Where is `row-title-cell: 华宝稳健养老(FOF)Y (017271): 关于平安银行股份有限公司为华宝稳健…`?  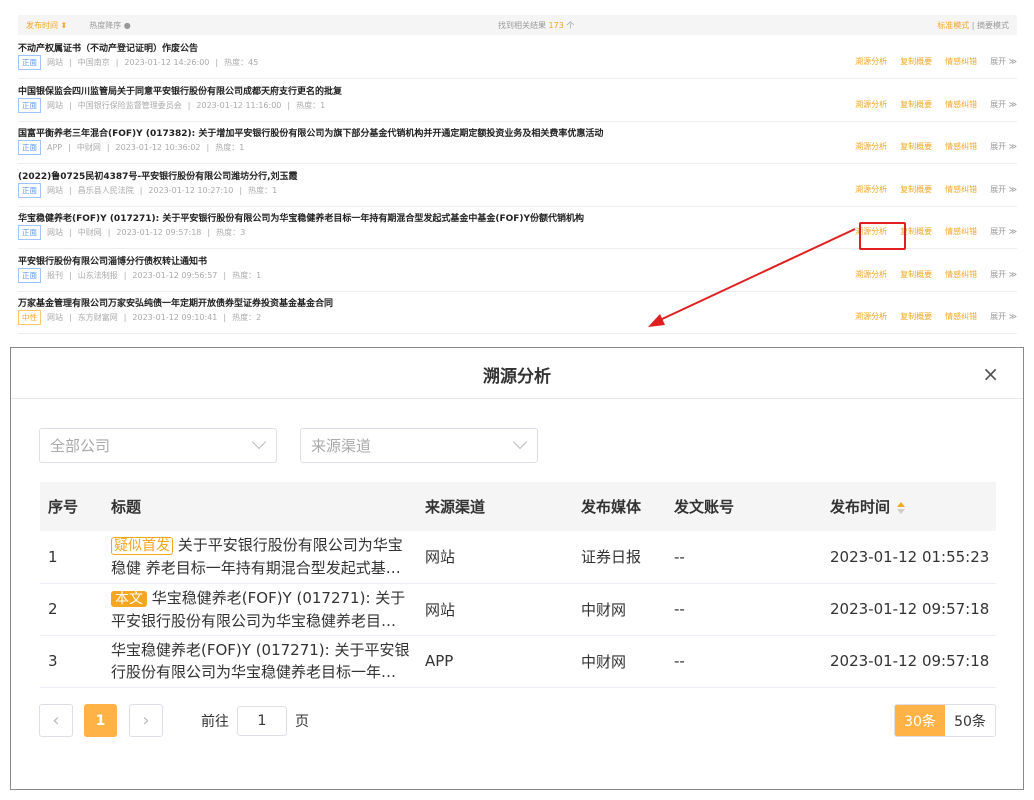
row-title-cell: 华宝稳健养老(FOF)Y (017271): 关于平安银行股份有限公司为华宝稳健… is located at coordinates (261, 661).